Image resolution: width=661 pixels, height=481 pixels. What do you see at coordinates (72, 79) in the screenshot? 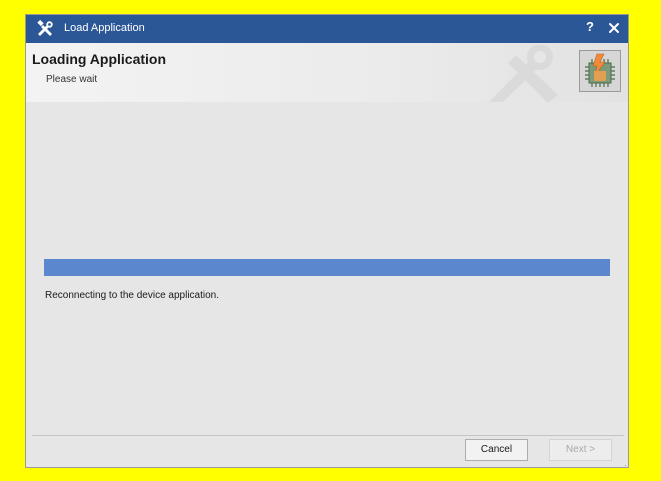
I see `page-subtitle: Please wait` at bounding box center [72, 79].